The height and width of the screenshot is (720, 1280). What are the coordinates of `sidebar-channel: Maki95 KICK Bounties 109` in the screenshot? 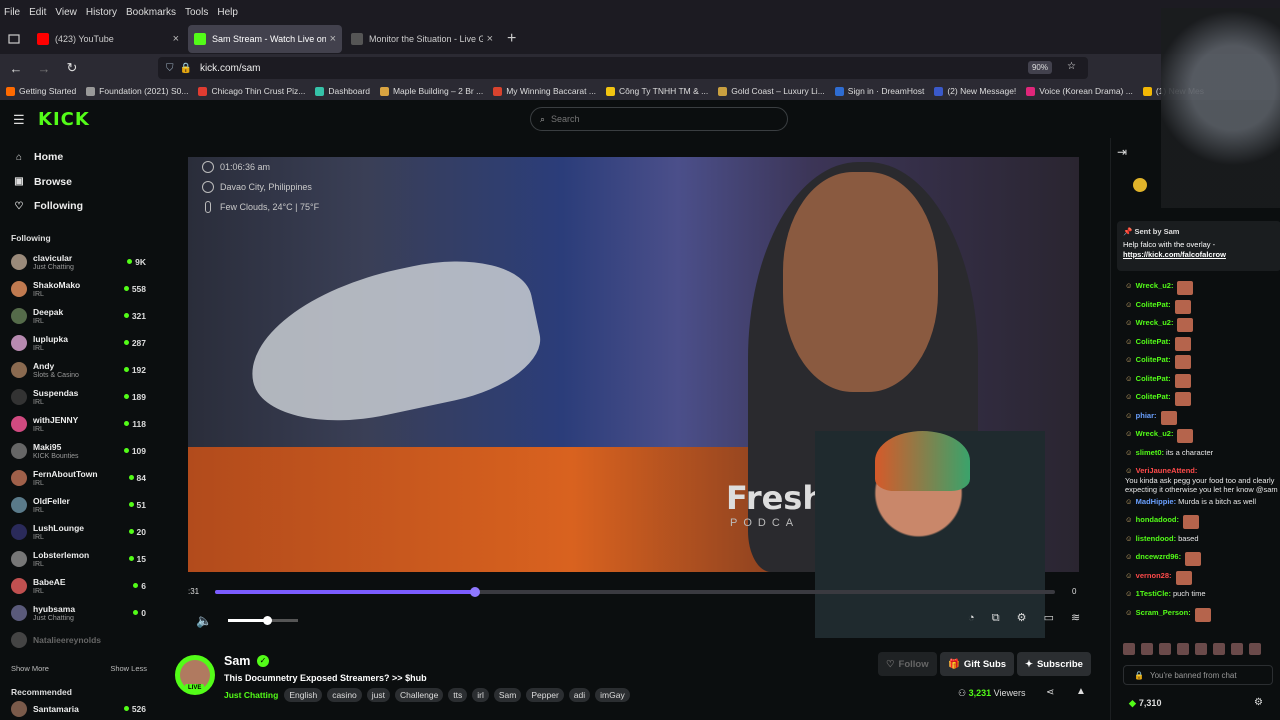 It's located at (79, 451).